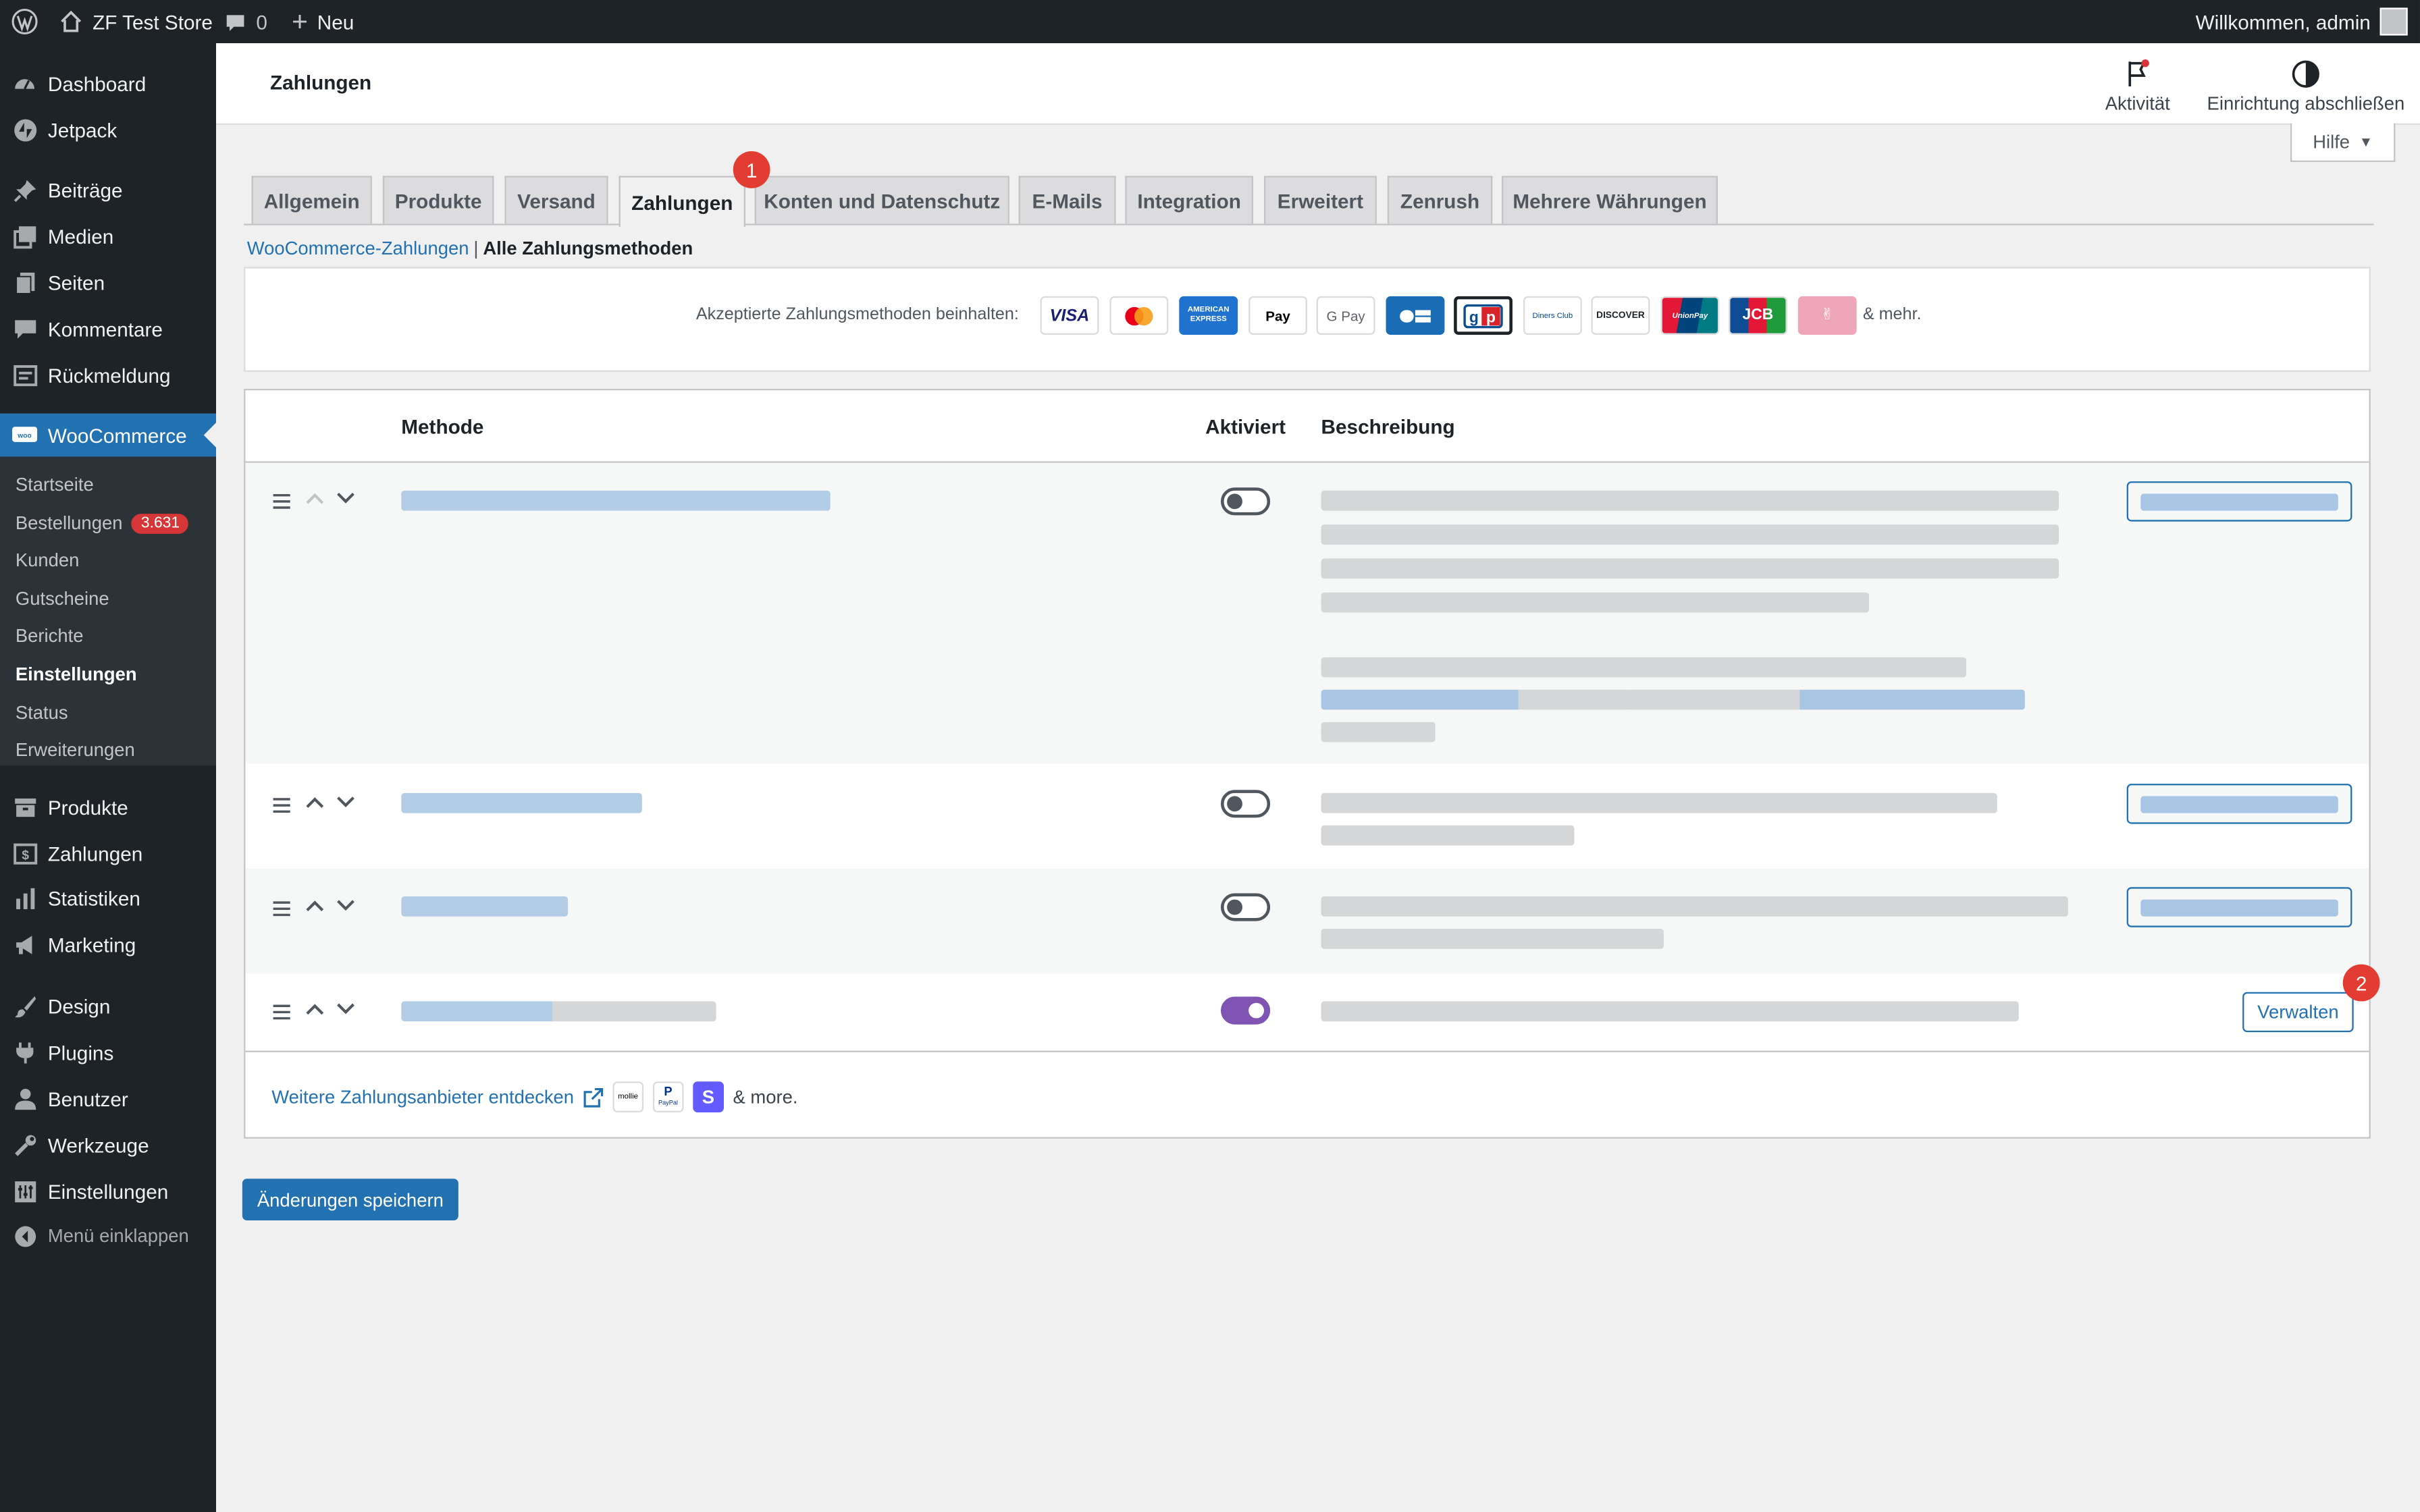 The width and height of the screenshot is (2420, 1512). What do you see at coordinates (2298, 1013) in the screenshot?
I see `manage-button: Verwalten` at bounding box center [2298, 1013].